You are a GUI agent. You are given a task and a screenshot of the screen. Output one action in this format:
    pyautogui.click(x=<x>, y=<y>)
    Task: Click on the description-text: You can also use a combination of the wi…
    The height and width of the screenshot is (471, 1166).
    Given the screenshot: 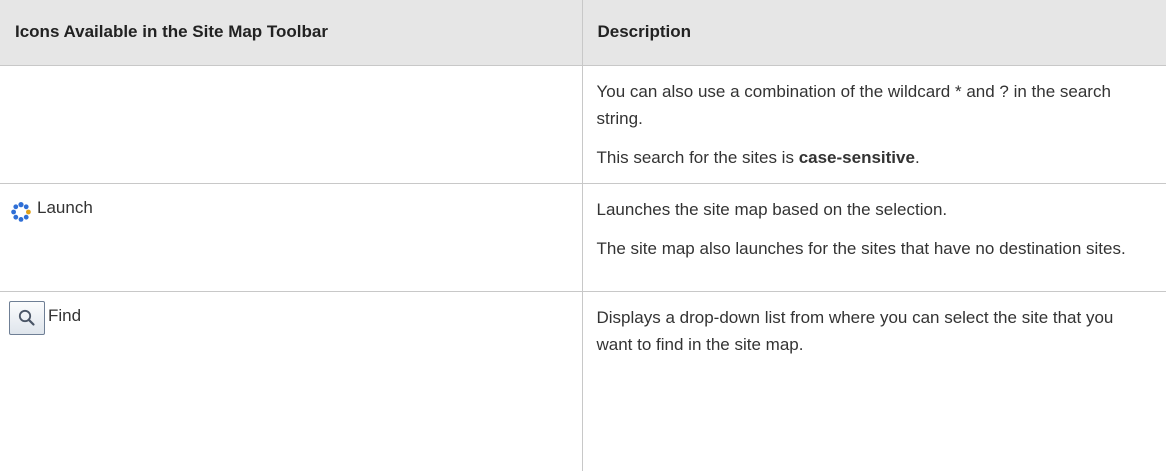 What is the action you would take?
    pyautogui.click(x=853, y=104)
    